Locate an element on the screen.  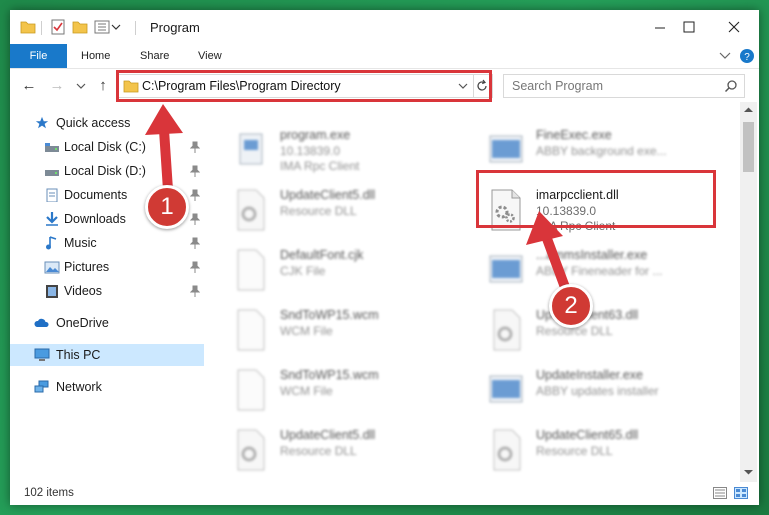
step-2-badge: 2 is located at coordinates (571, 306).